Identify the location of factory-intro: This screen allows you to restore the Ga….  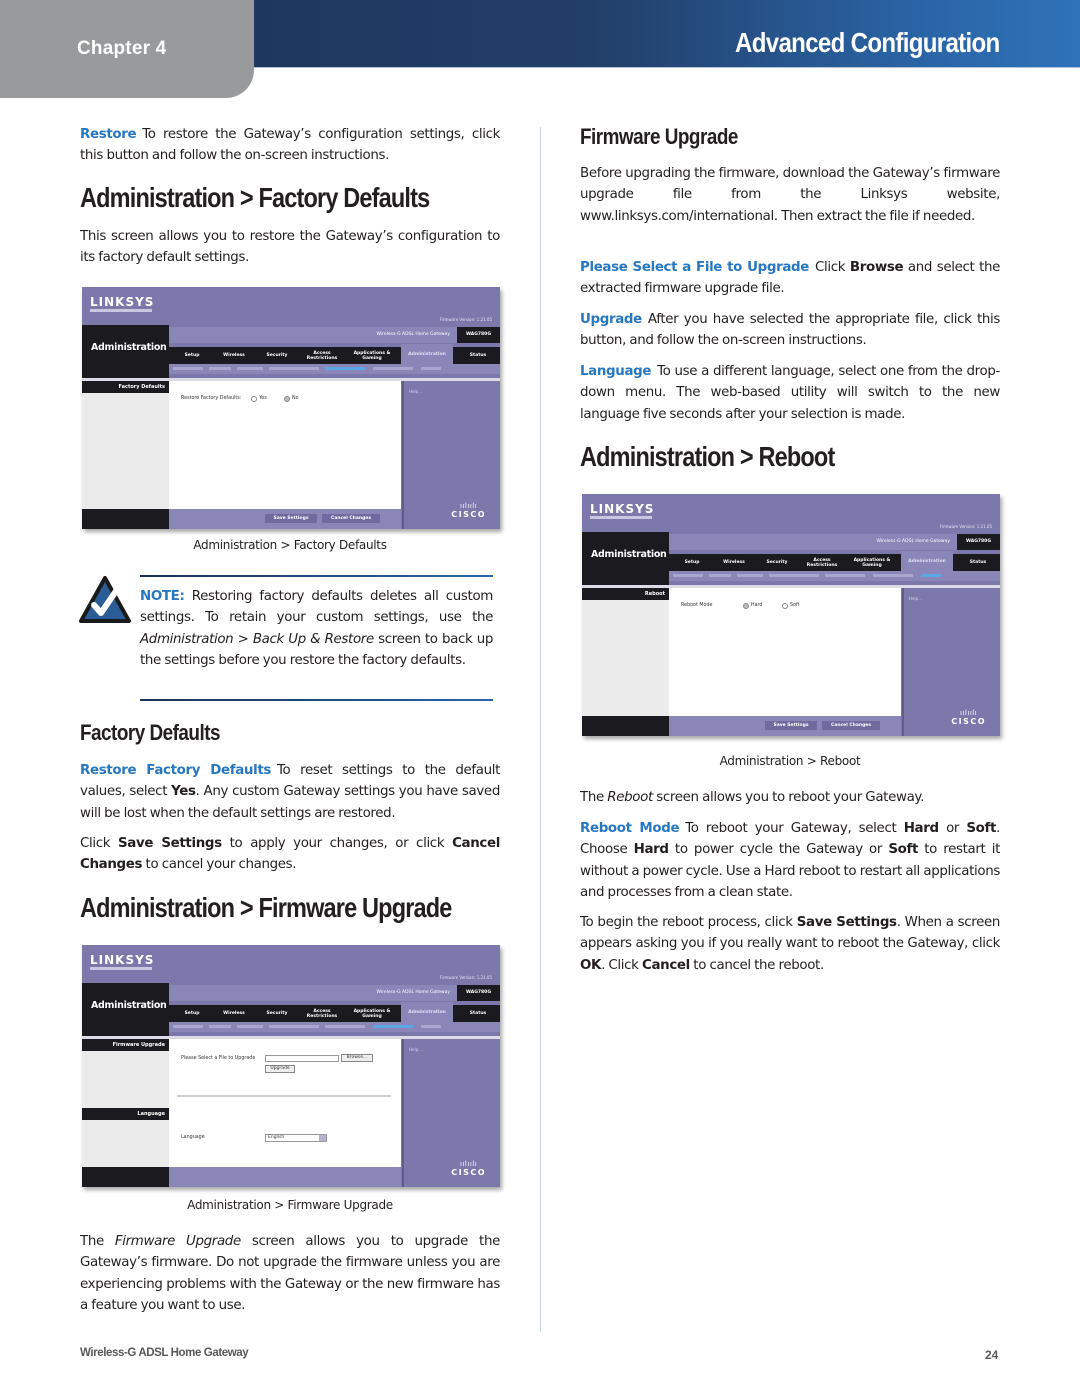
(290, 247).